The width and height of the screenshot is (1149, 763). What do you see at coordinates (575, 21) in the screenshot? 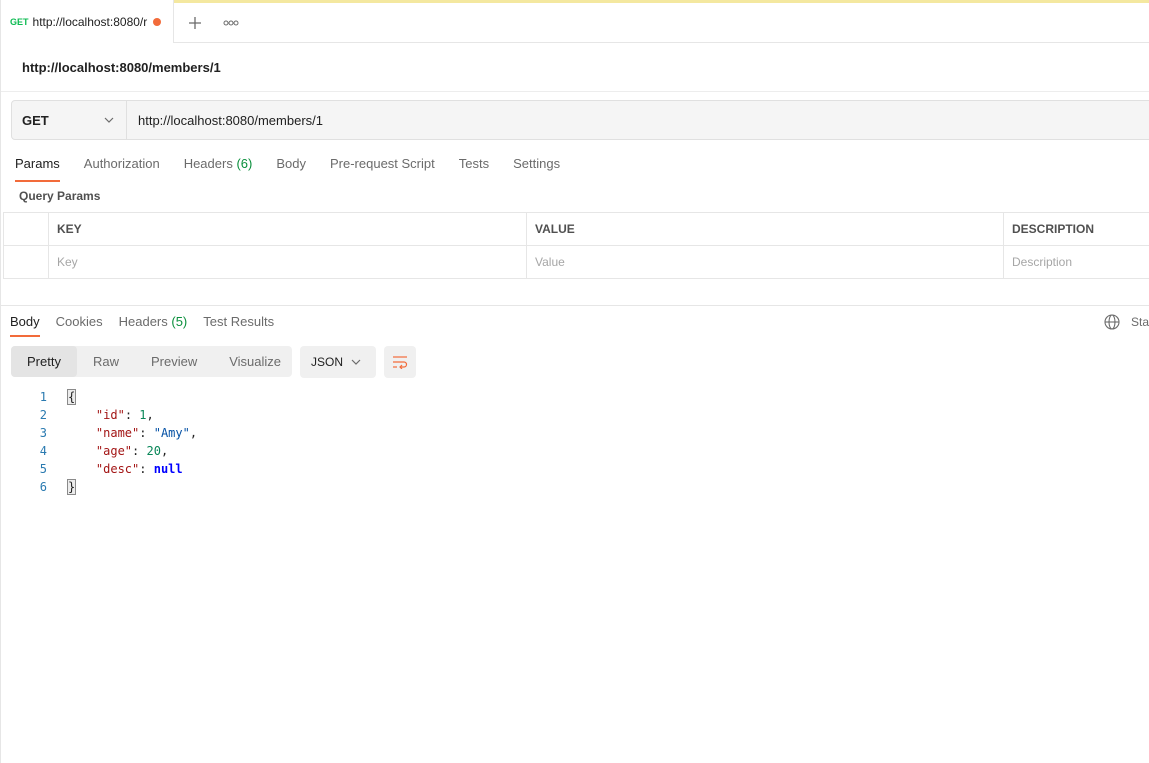
I see `request-tab-bar: GET http://localhost:8080/r` at bounding box center [575, 21].